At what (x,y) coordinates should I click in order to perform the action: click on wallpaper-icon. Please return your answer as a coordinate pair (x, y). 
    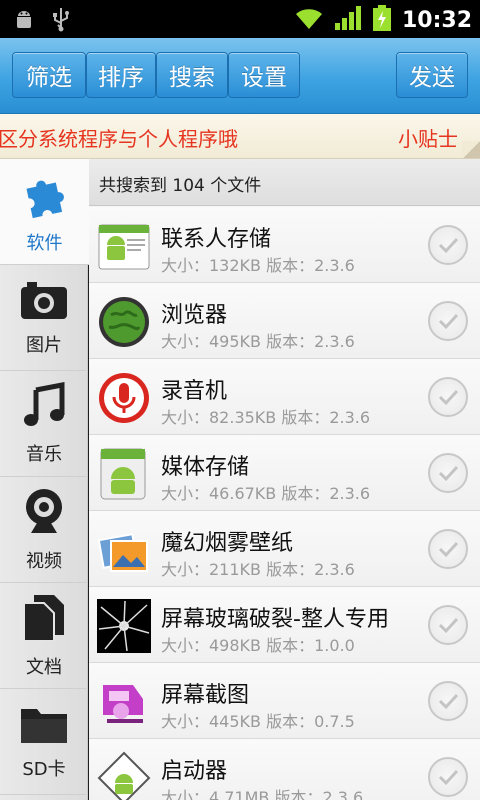
    Looking at the image, I should click on (124, 550).